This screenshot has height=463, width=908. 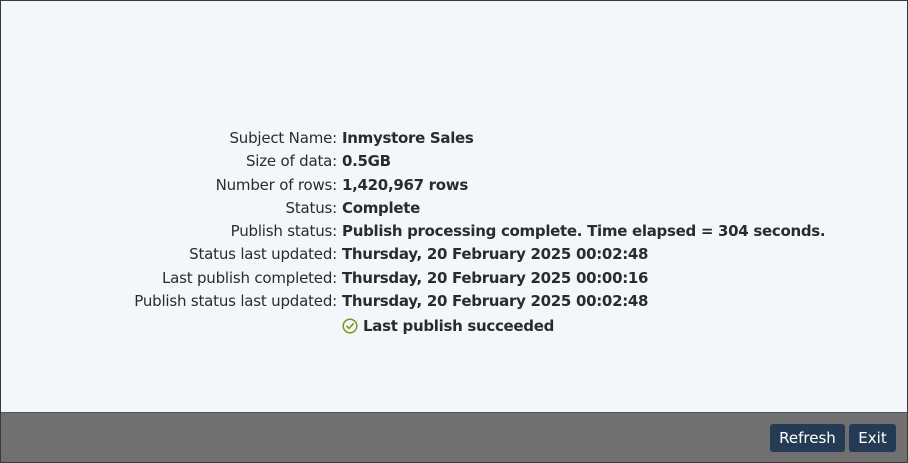 What do you see at coordinates (807, 438) in the screenshot?
I see `refresh-button: Refresh` at bounding box center [807, 438].